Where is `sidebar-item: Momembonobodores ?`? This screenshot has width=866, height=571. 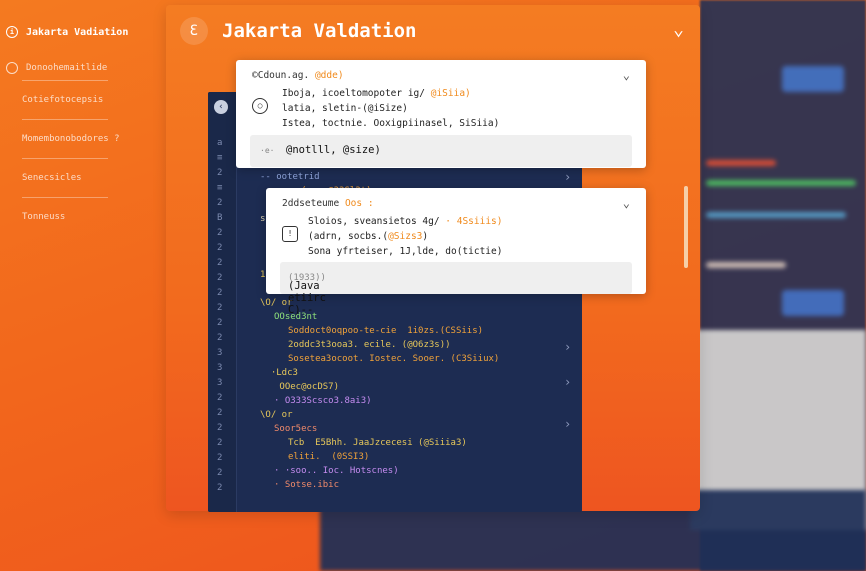
sidebar-item: Momembonobodores ? is located at coordinates (85, 139).